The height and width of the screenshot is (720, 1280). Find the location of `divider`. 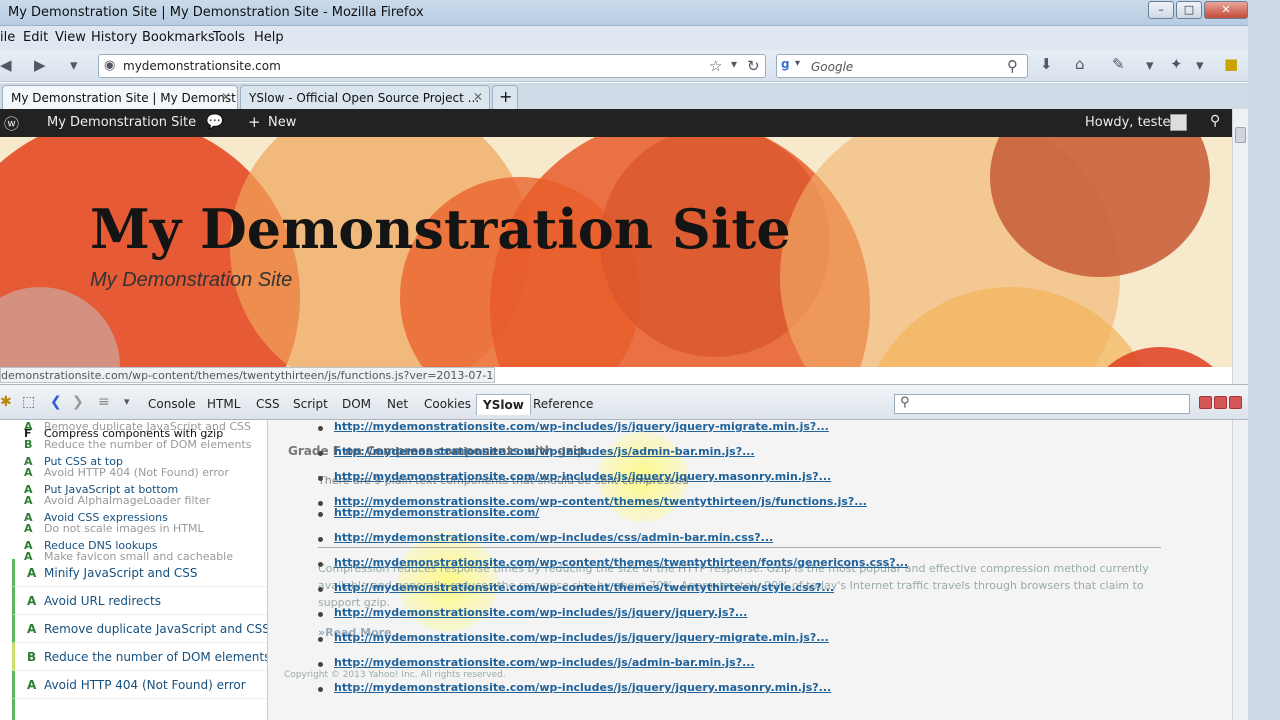

divider is located at coordinates (739, 547).